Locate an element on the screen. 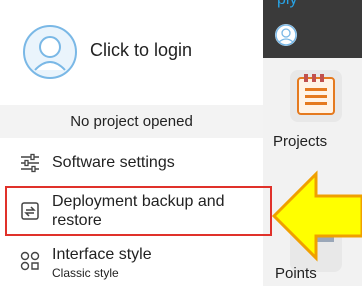  login-label: Click to login is located at coordinates (141, 50).